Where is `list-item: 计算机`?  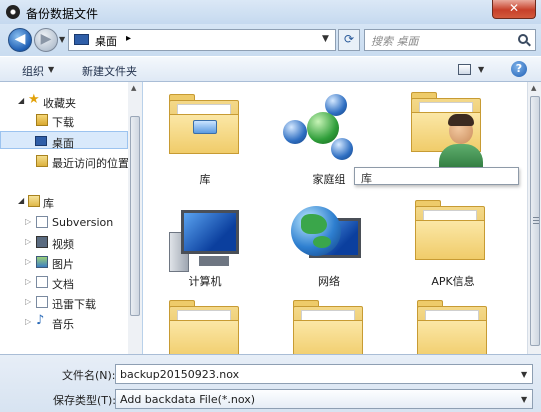
list-item: 计算机 is located at coordinates (205, 239).